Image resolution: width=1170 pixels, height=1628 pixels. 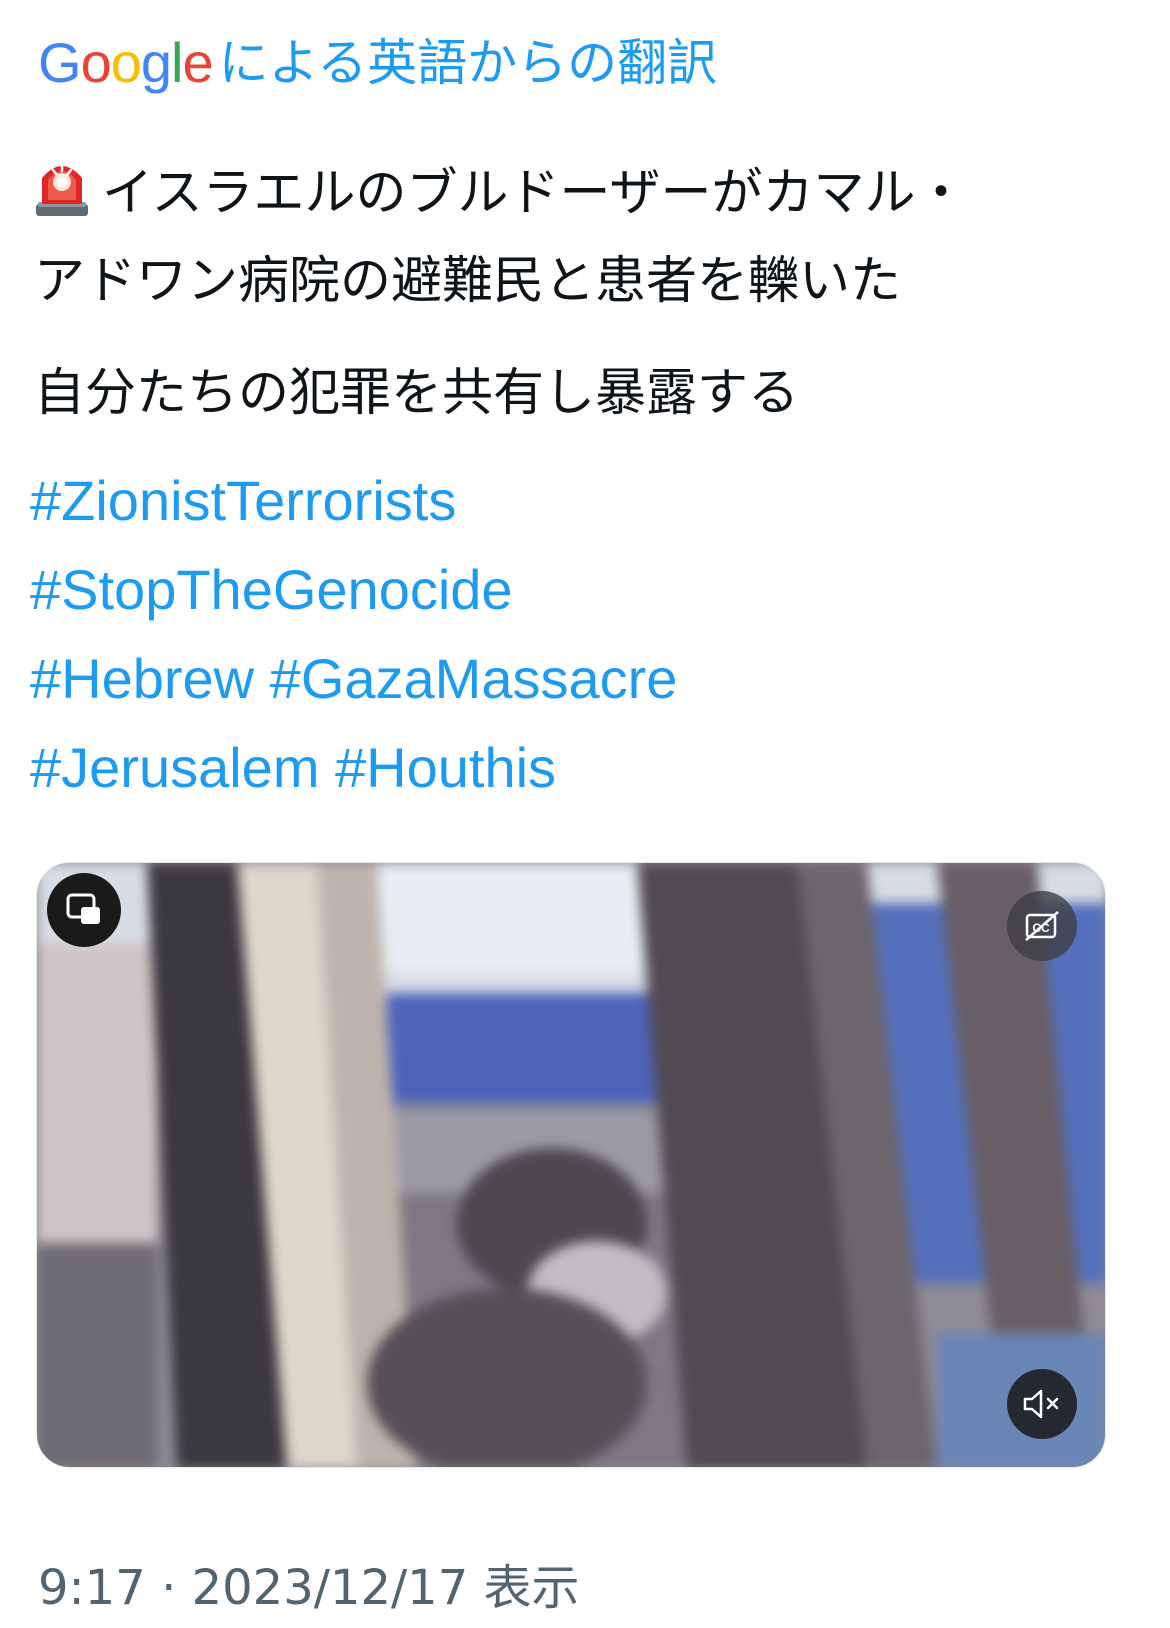 I want to click on hashtag-row: #Hebrew #GazaMassacre, so click(x=580, y=678).